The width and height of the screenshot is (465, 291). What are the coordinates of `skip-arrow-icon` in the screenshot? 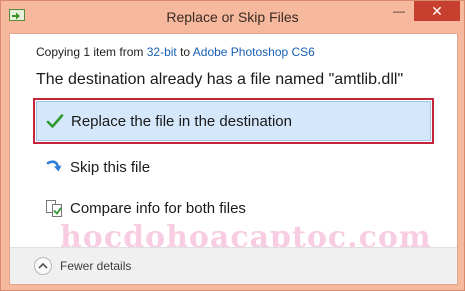 It's located at (54, 166).